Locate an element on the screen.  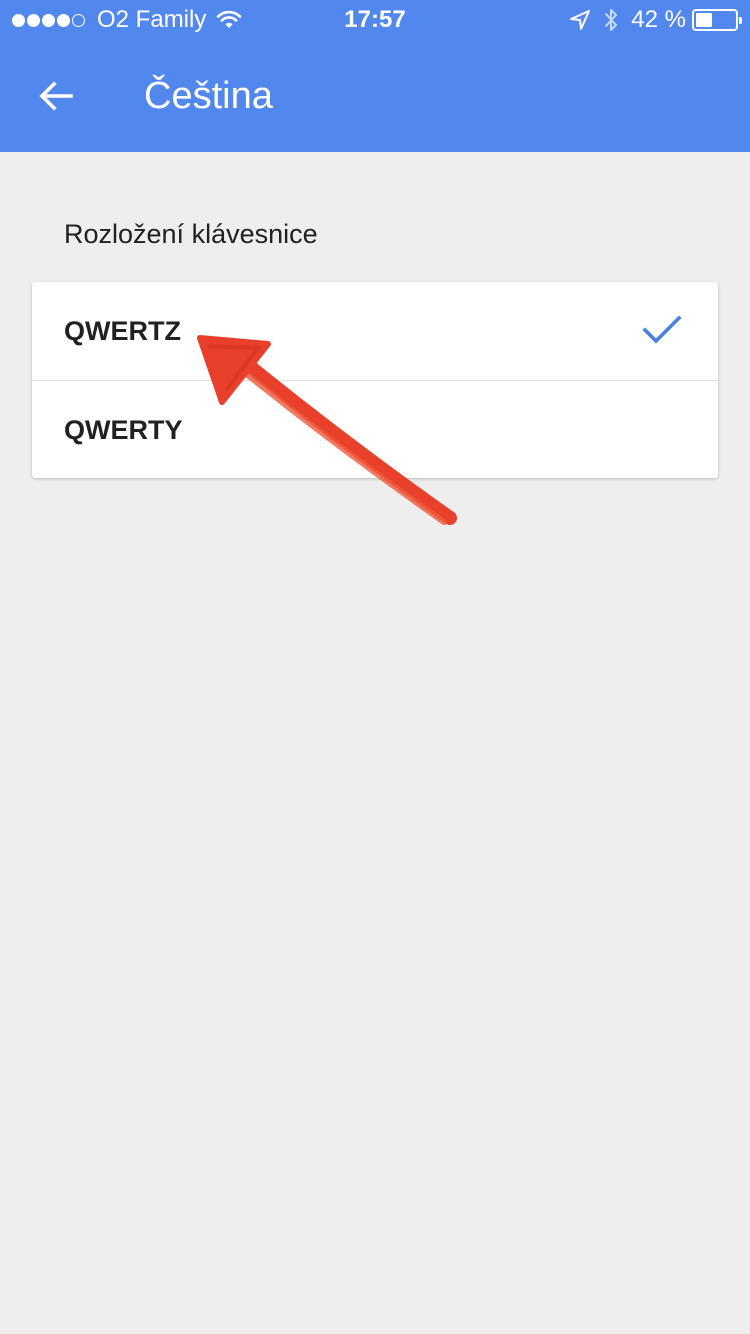
bluetooth-icon is located at coordinates (611, 20).